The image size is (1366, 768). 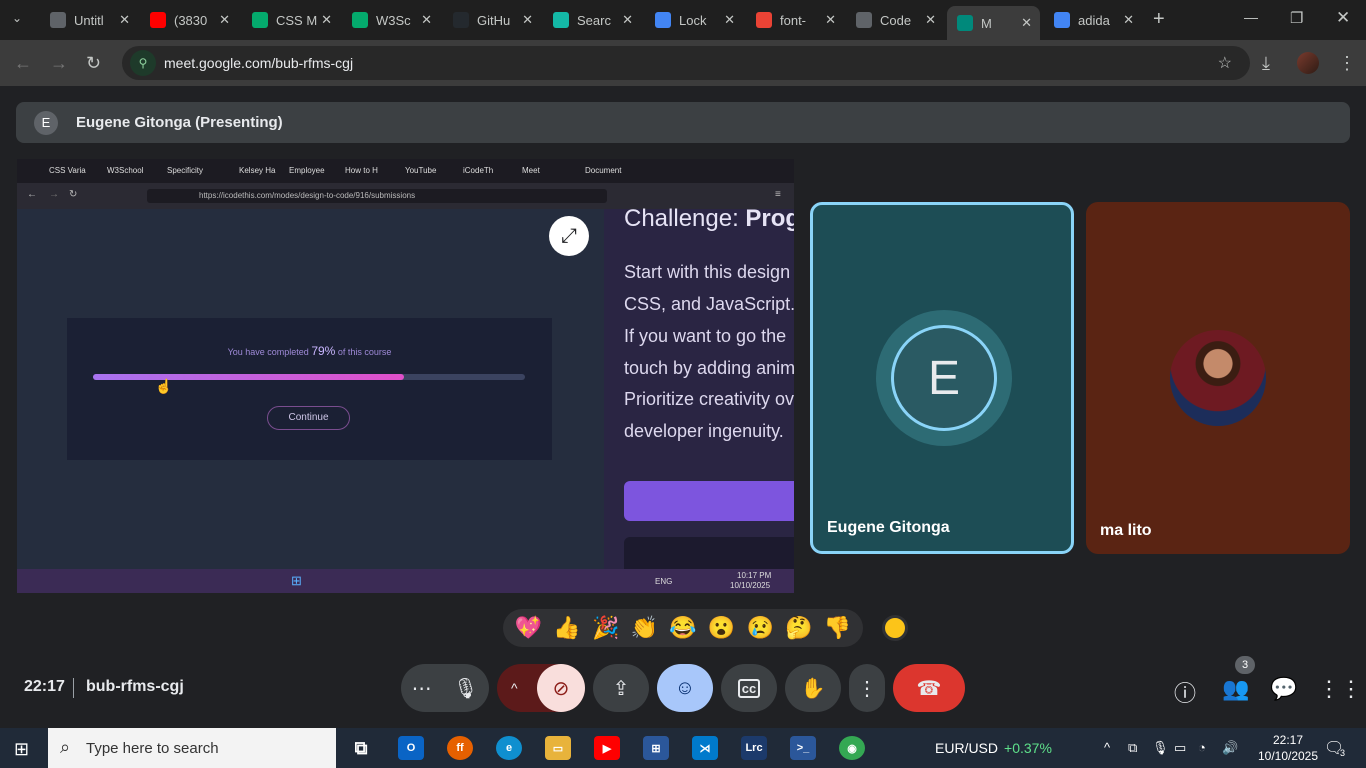 I want to click on windows-start-icon: ⊞, so click(x=21, y=749).